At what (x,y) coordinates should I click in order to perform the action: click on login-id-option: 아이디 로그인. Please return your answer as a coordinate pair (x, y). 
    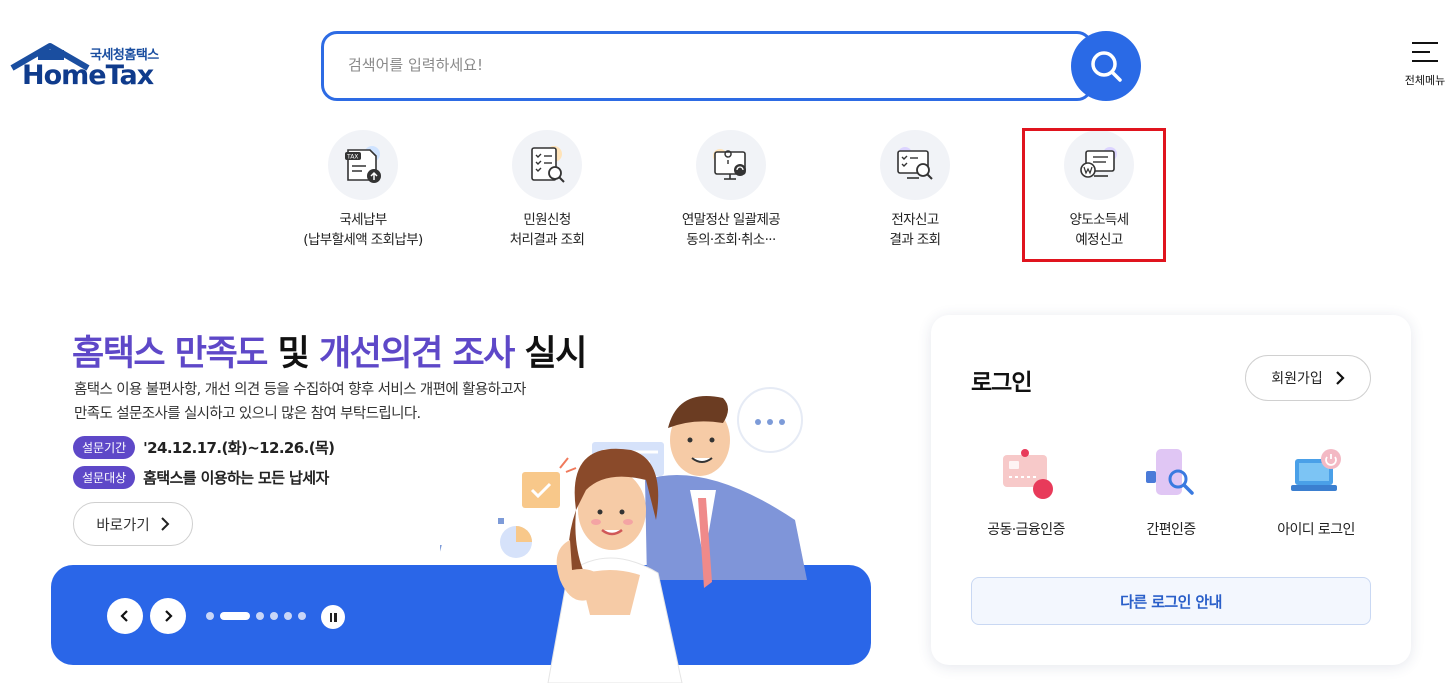
    Looking at the image, I should click on (1316, 491).